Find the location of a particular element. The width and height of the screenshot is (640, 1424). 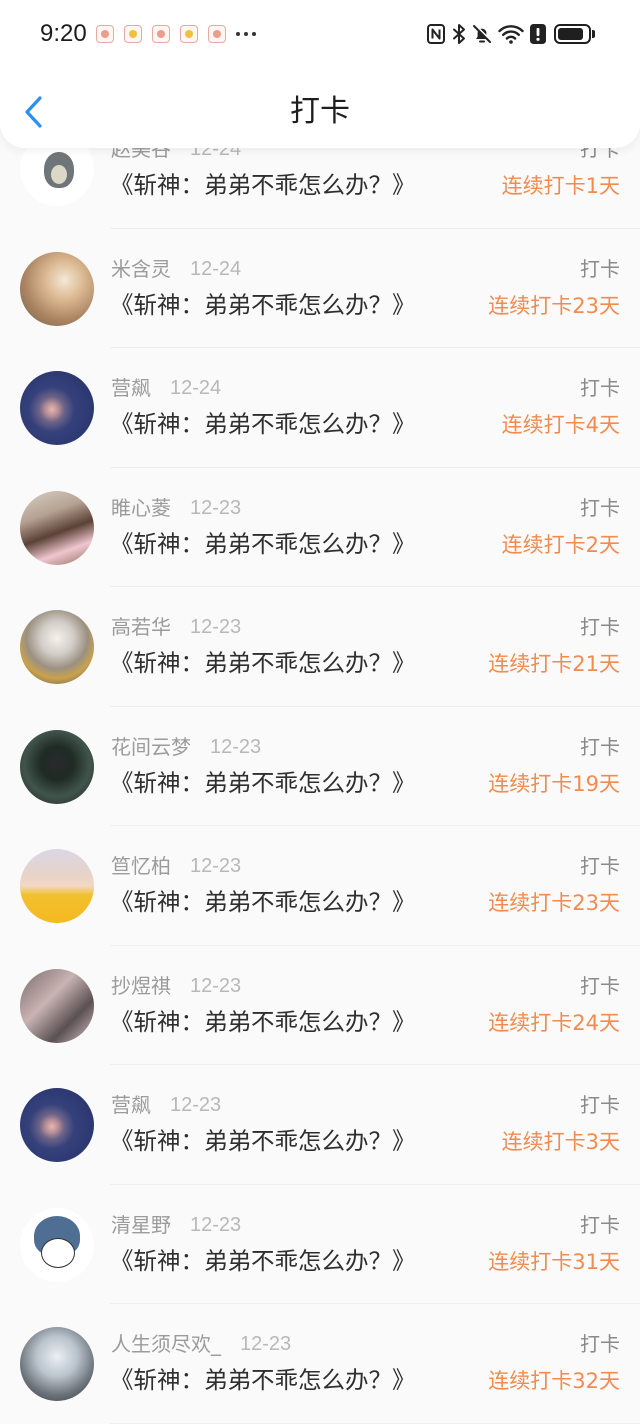

checkin-meta: 高若华 12-23 is located at coordinates (176, 627).